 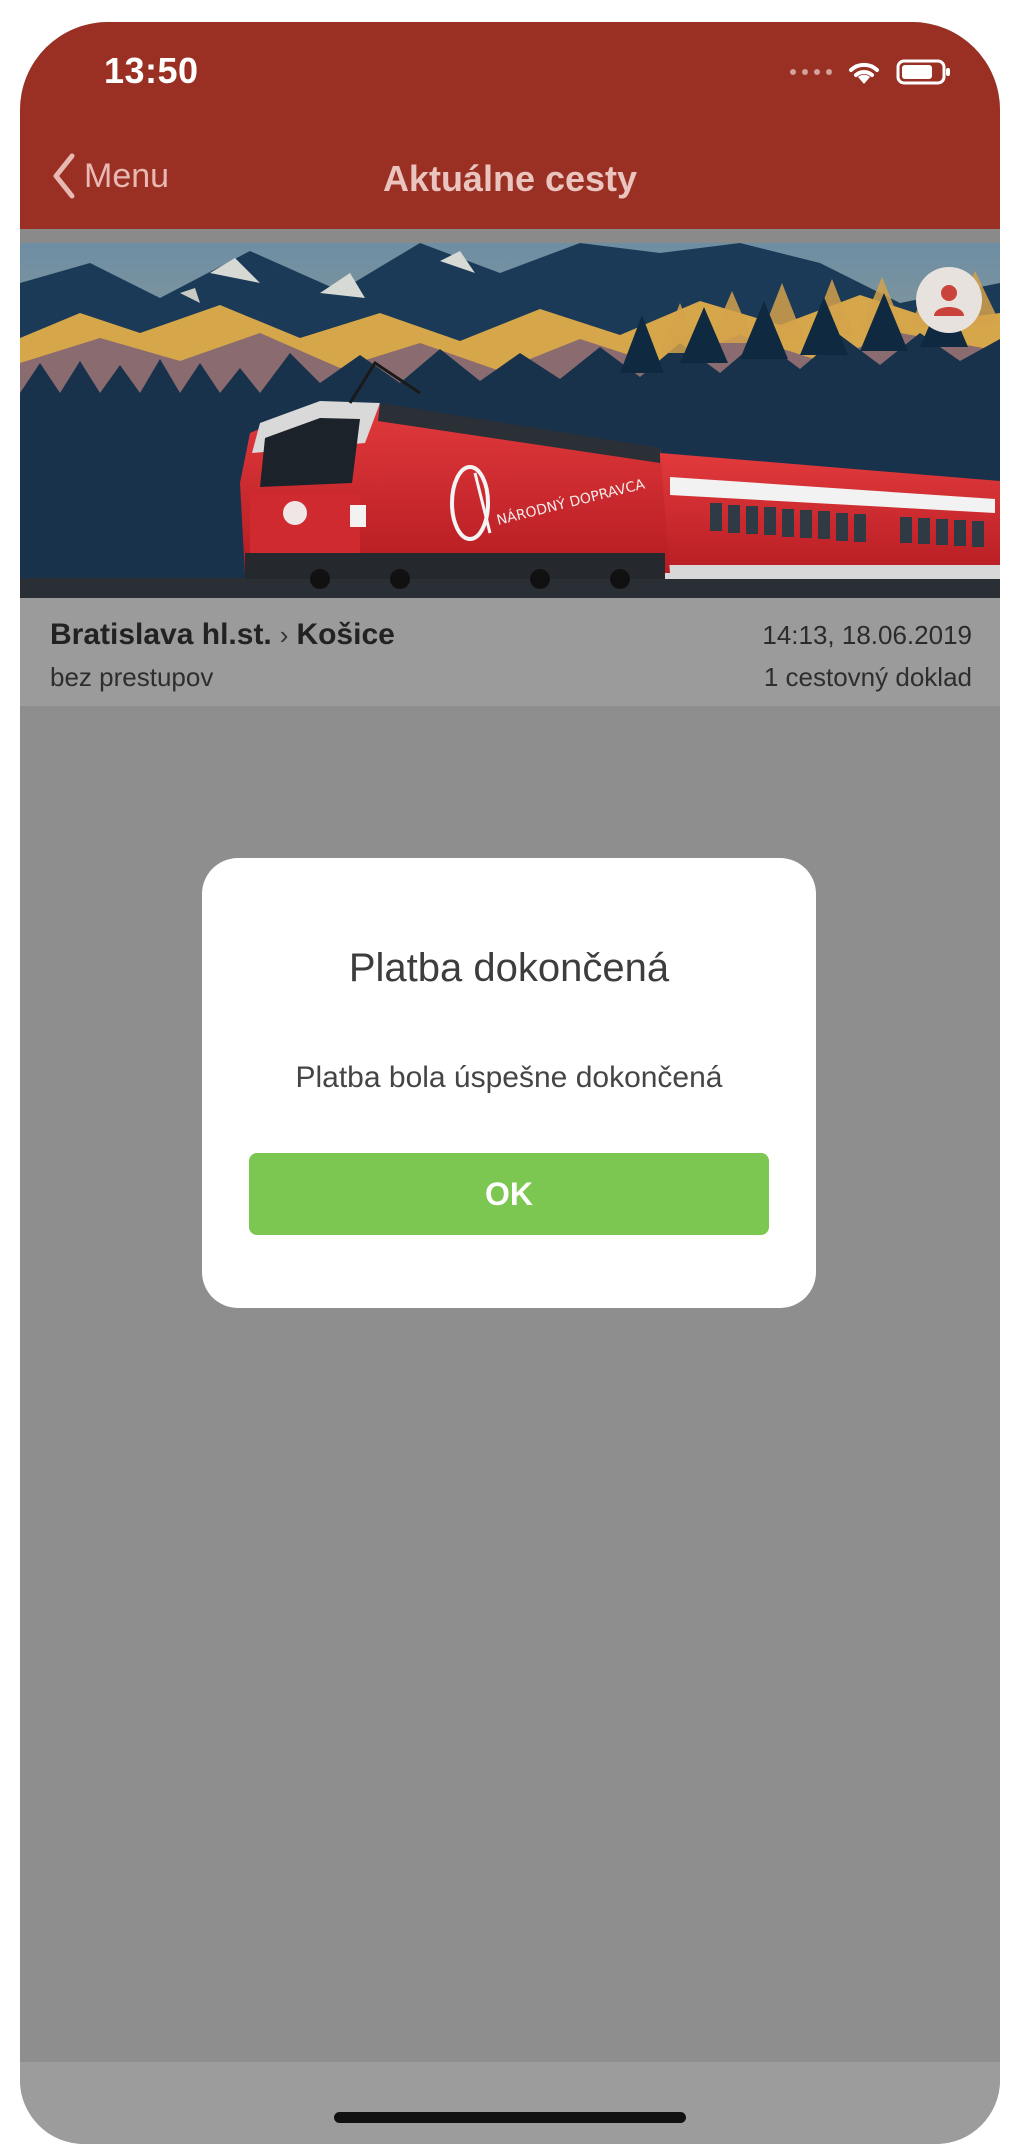 What do you see at coordinates (923, 72) in the screenshot?
I see `battery-icon` at bounding box center [923, 72].